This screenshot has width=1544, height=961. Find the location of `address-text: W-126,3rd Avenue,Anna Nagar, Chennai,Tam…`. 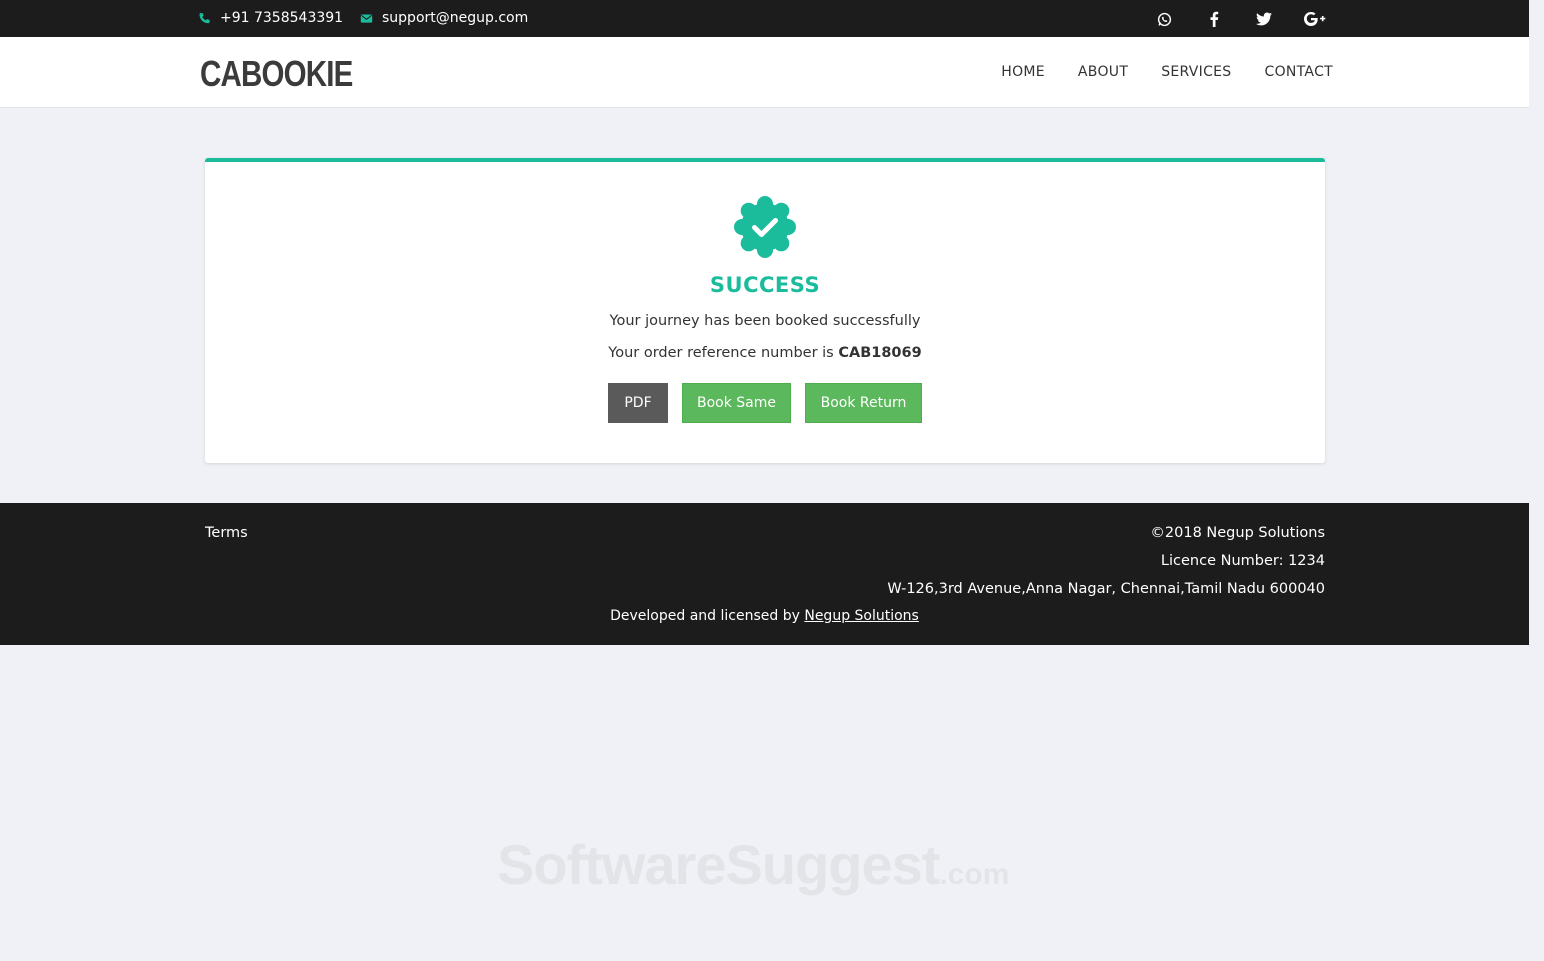

address-text: W-126,3rd Avenue,Anna Nagar, Chennai,Tam… is located at coordinates (1106, 589).